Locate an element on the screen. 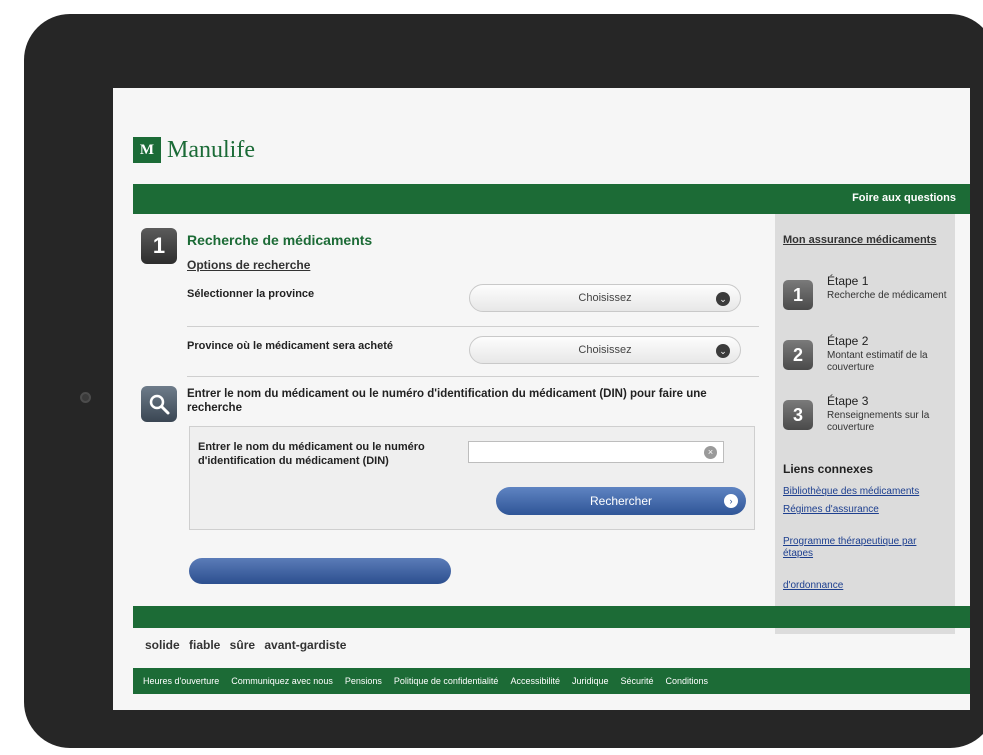  step-number: 2 is located at coordinates (798, 355).